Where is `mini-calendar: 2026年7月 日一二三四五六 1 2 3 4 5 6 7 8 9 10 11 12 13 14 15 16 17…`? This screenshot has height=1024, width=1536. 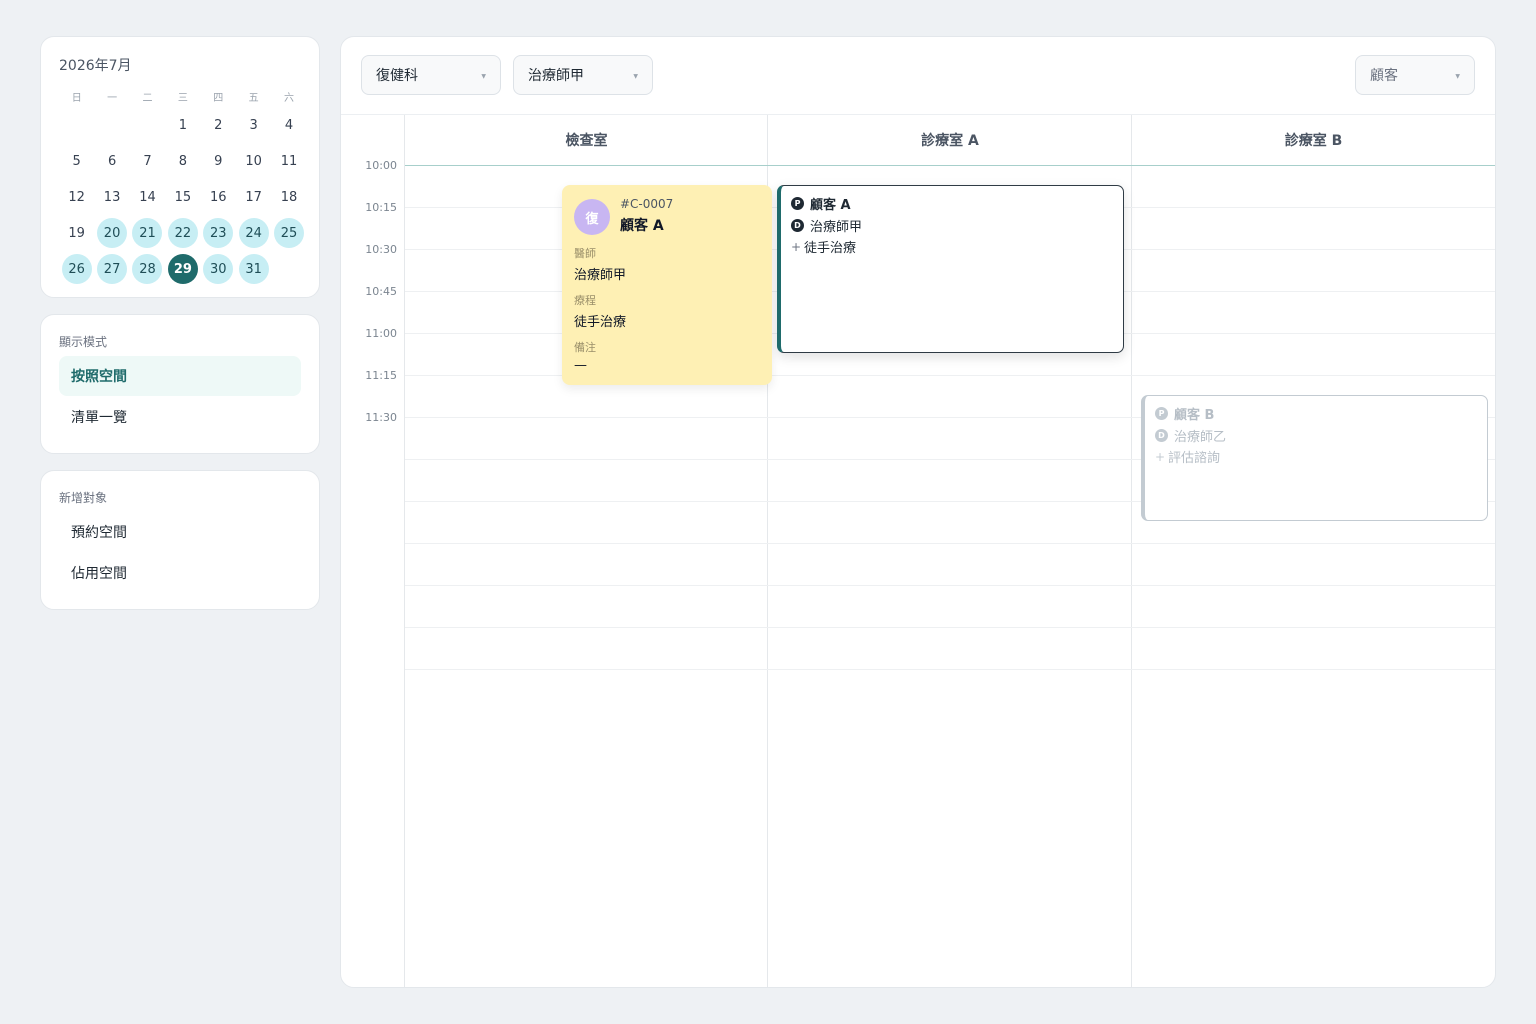 mini-calendar: 2026年7月 日一二三四五六 1 2 3 4 5 6 7 8 9 10 11 12 13 14 15 16 17… is located at coordinates (180, 167).